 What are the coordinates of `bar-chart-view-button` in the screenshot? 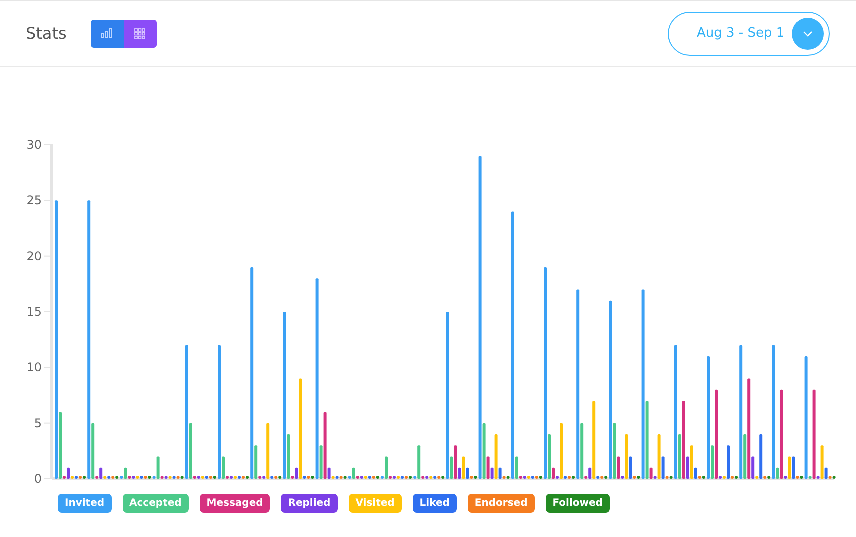 It's located at (107, 34).